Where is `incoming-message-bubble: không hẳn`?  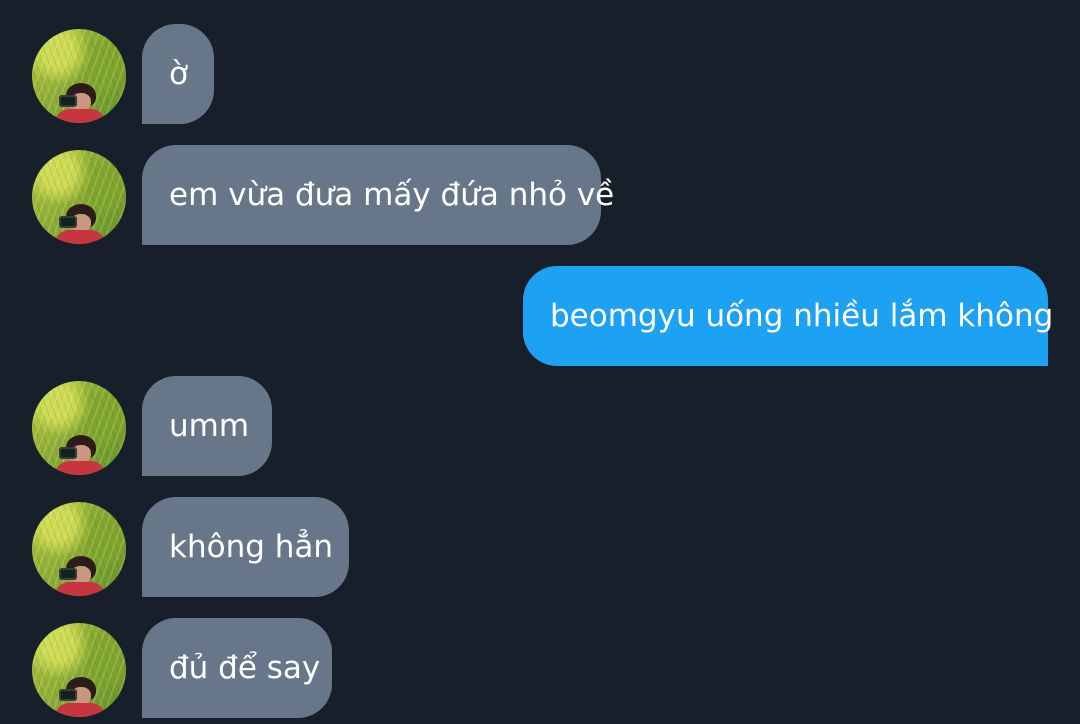 incoming-message-bubble: không hẳn is located at coordinates (245, 547).